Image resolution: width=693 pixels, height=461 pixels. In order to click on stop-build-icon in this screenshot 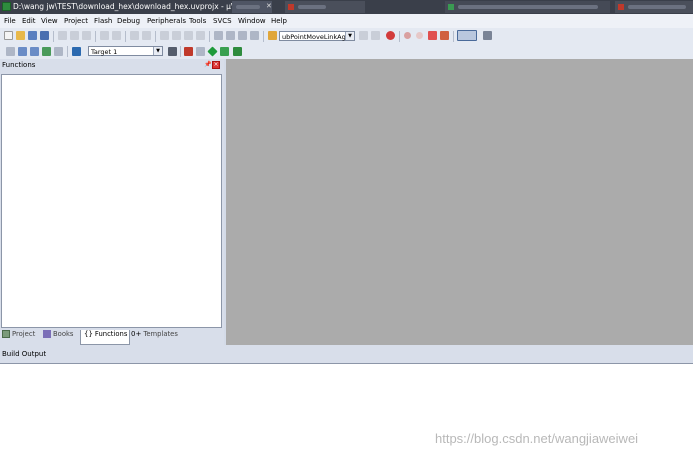, I will do `click(58, 51)`.